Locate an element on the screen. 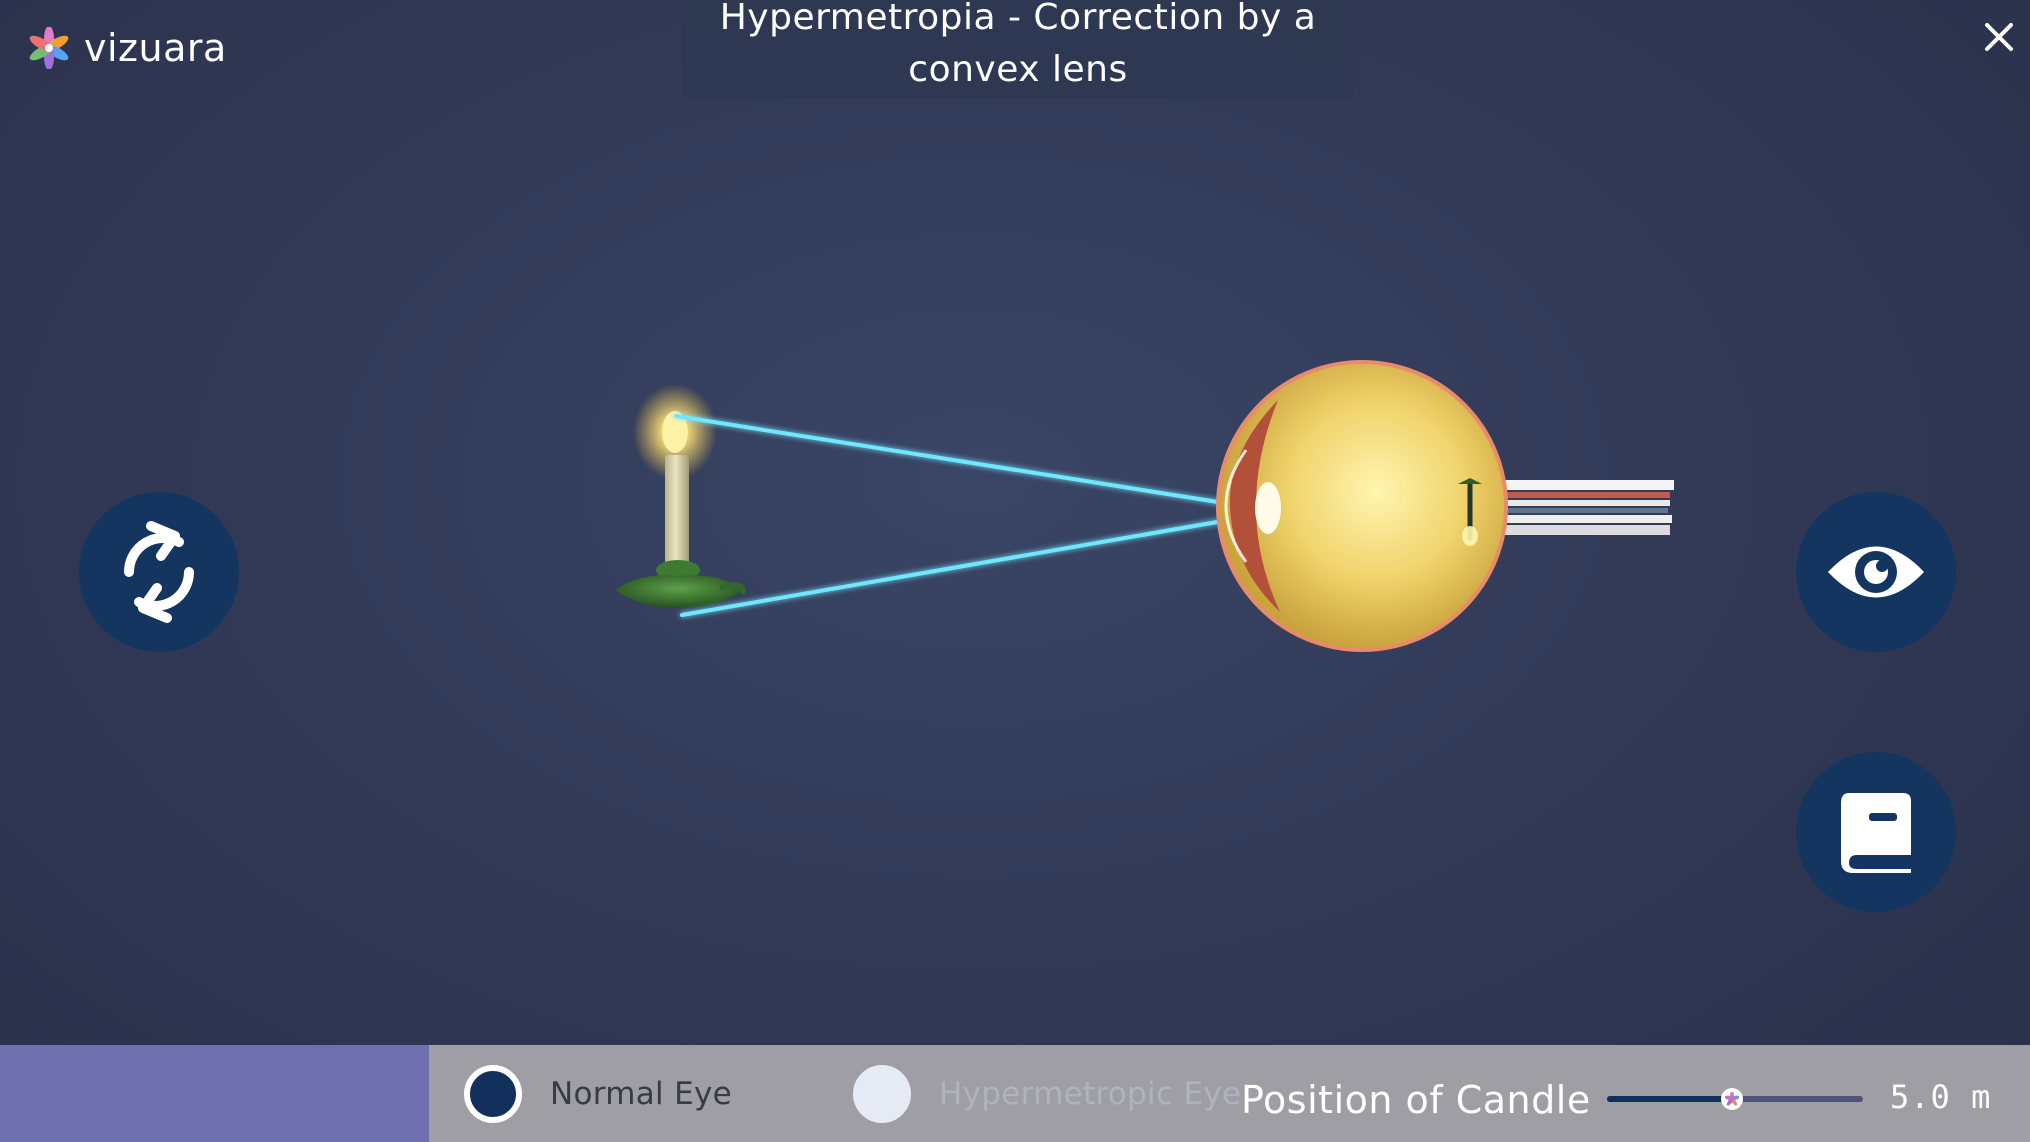 The image size is (2030, 1142). book-icon is located at coordinates (1876, 833).